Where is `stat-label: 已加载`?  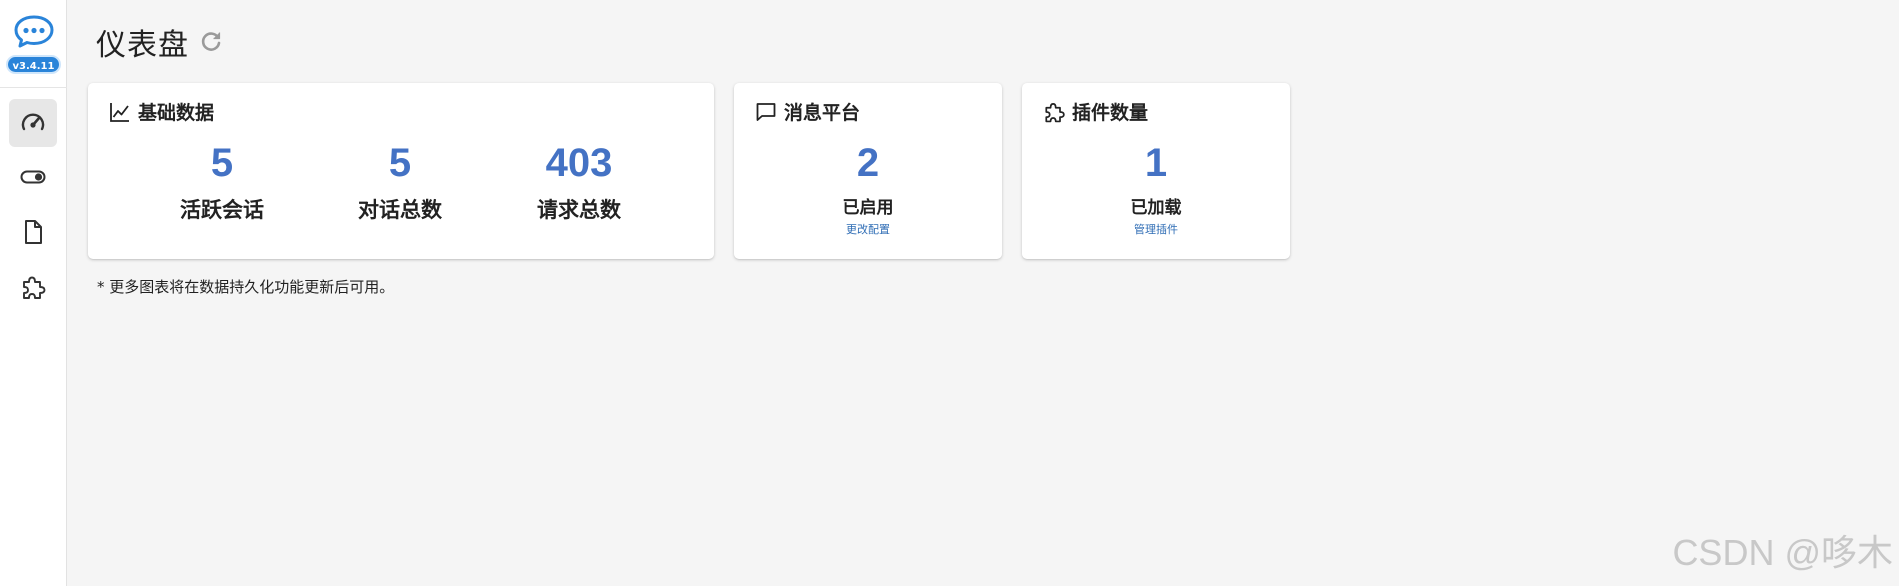 stat-label: 已加载 is located at coordinates (1156, 208).